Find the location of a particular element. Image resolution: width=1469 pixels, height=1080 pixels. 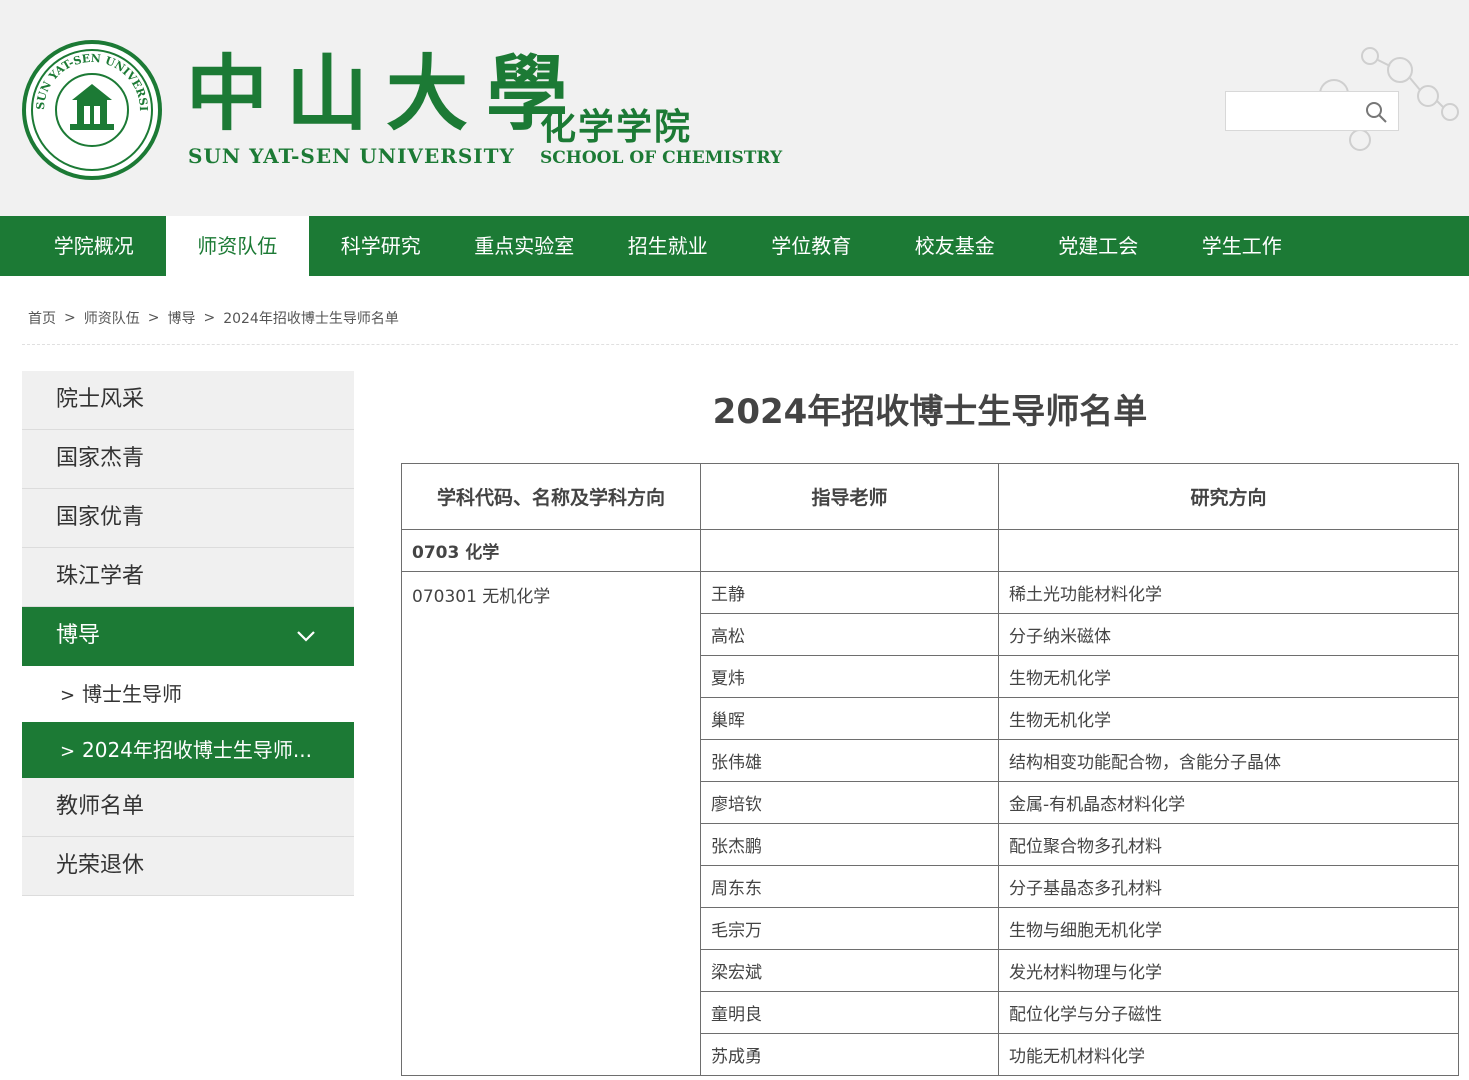

university-name-en: SUN YAT-SEN UNIVERSITY is located at coordinates (351, 156).